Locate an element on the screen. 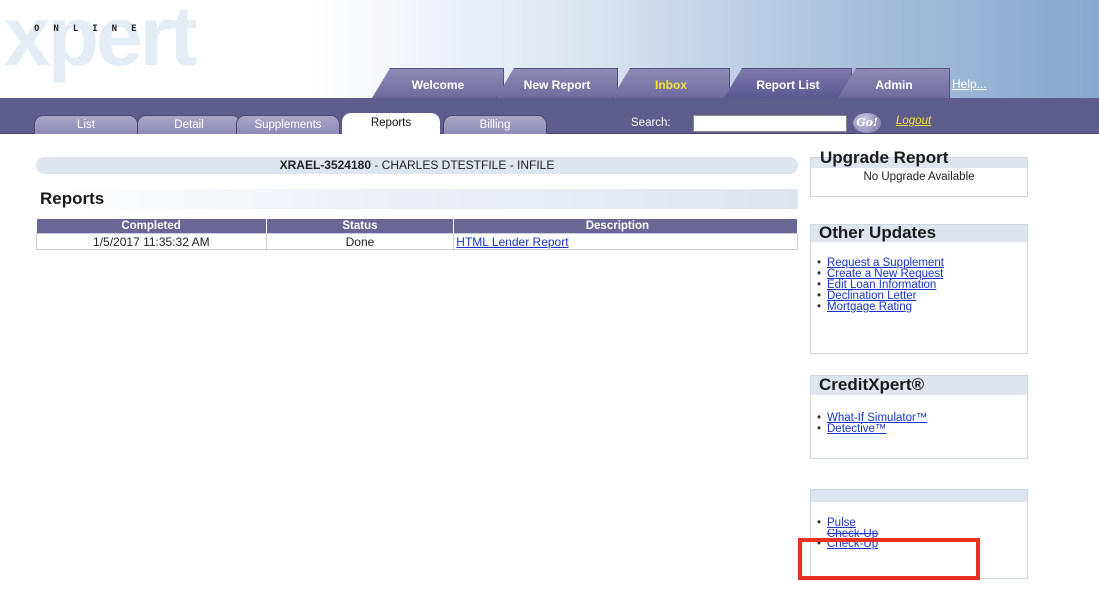 The height and width of the screenshot is (594, 1099). subtab-list-label: List is located at coordinates (86, 125).